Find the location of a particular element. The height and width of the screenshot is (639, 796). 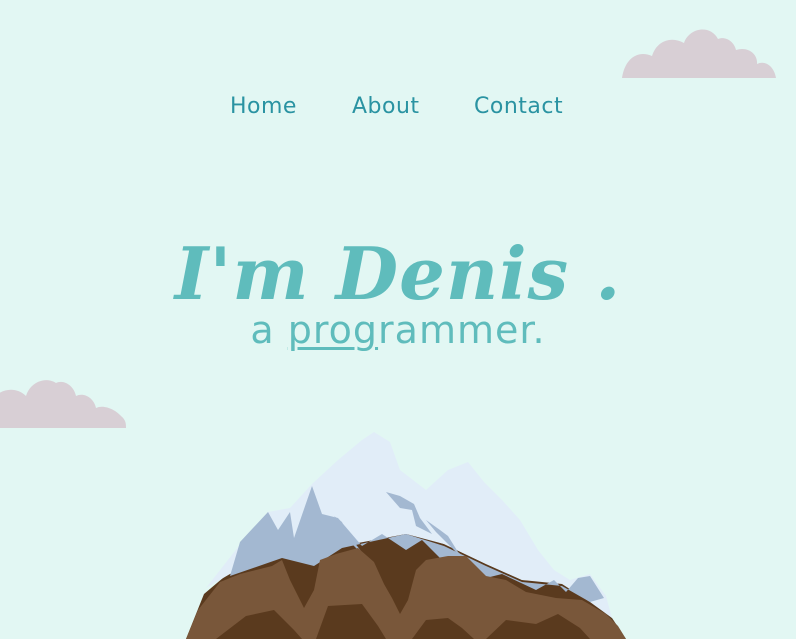

nav-link-contact: Contact is located at coordinates (518, 107).